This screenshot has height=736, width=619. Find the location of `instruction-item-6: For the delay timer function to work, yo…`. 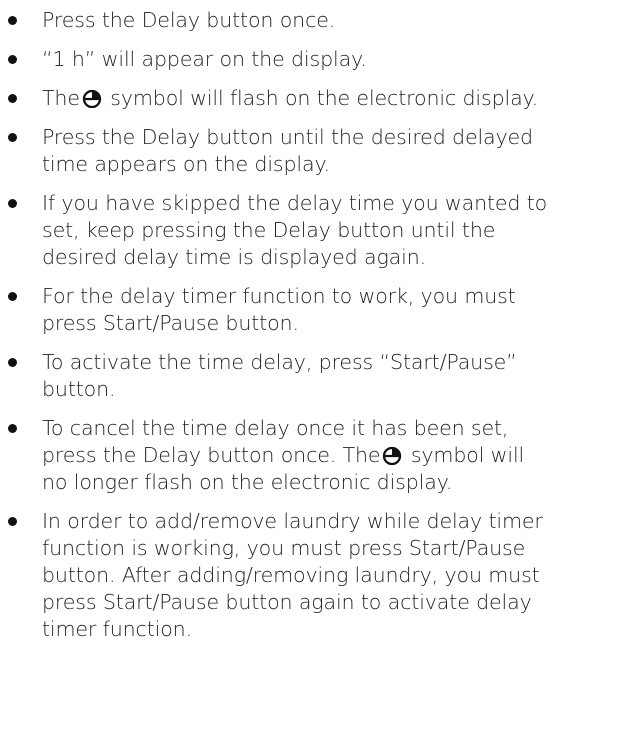

instruction-item-6: For the delay timer function to work, yo… is located at coordinates (309, 310).